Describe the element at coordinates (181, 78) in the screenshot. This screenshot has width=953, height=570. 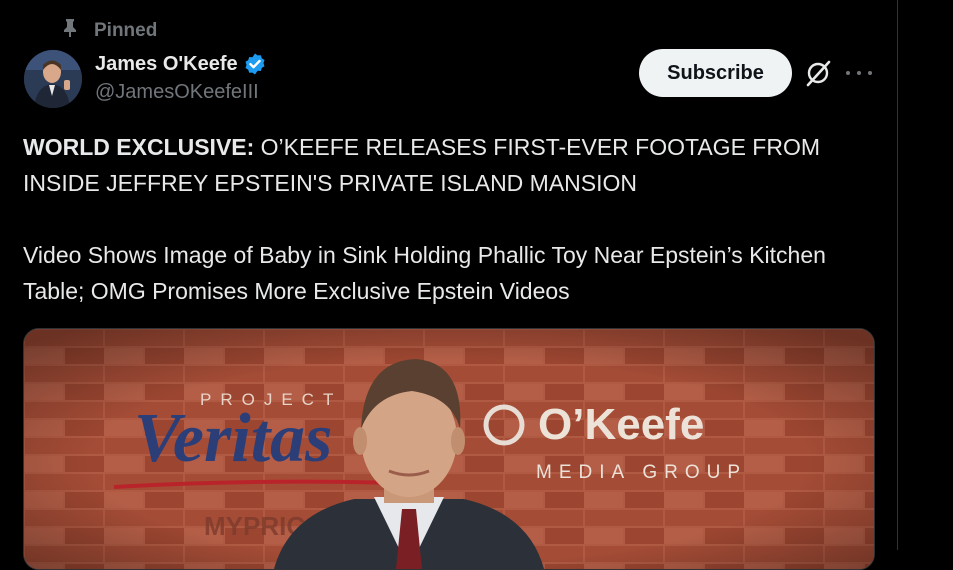
I see `author-block: James O'Keefe @JamesOKeefeIII` at that location.